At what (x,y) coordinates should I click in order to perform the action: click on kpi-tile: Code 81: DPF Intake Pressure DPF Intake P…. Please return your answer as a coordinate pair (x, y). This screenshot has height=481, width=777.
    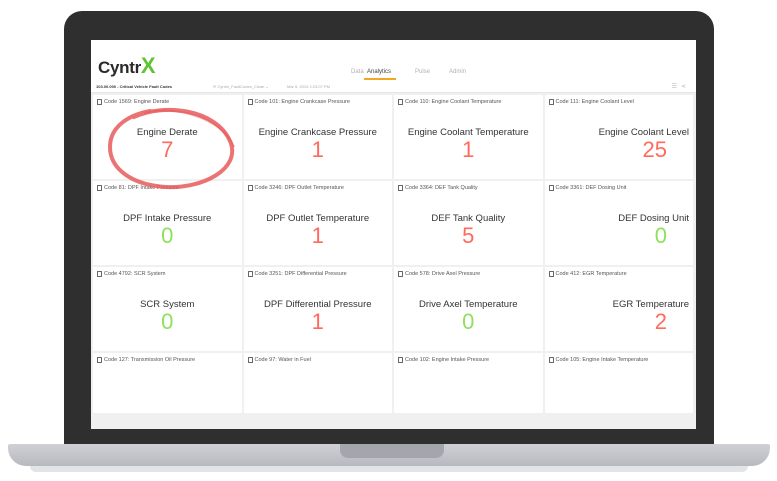
    Looking at the image, I should click on (167, 223).